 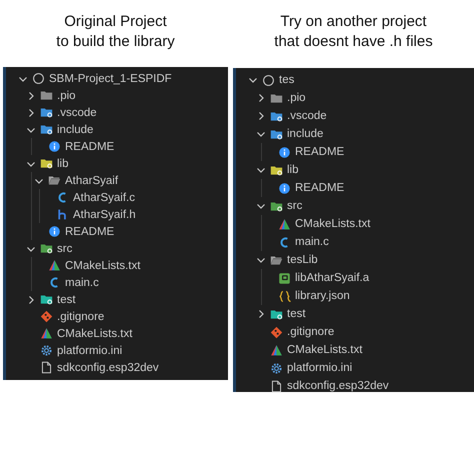 I want to click on caption: Try on another project, so click(x=353, y=22).